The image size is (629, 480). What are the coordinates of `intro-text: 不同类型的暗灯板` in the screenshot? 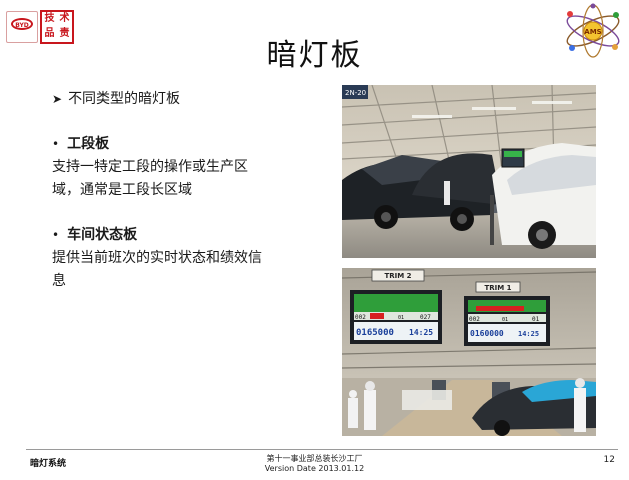 It's located at (124, 99).